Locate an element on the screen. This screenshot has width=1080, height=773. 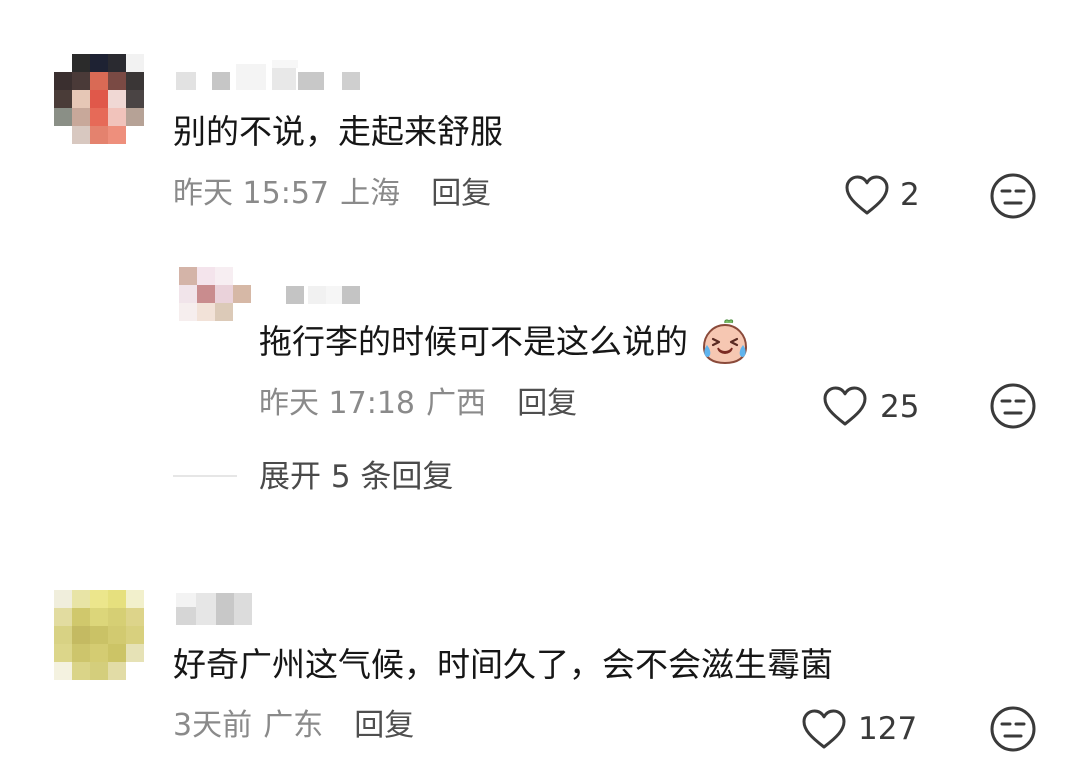
like-count: 127 is located at coordinates (888, 729).